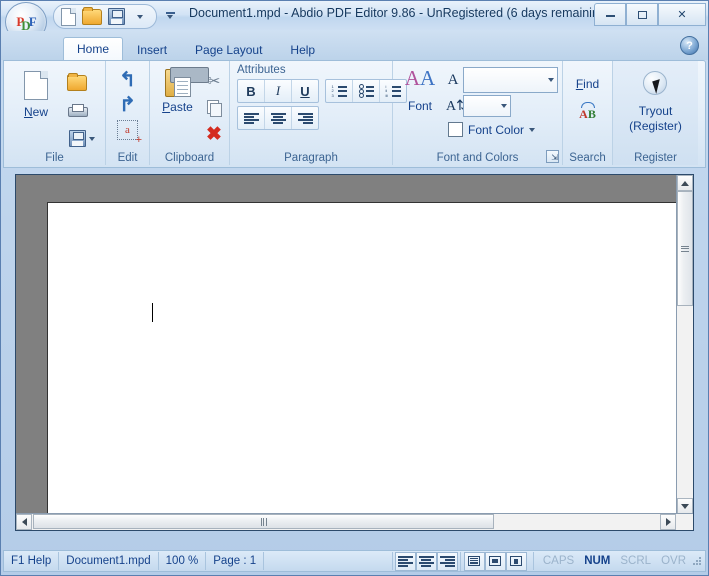  I want to click on qat-overflow-button, so click(170, 15).